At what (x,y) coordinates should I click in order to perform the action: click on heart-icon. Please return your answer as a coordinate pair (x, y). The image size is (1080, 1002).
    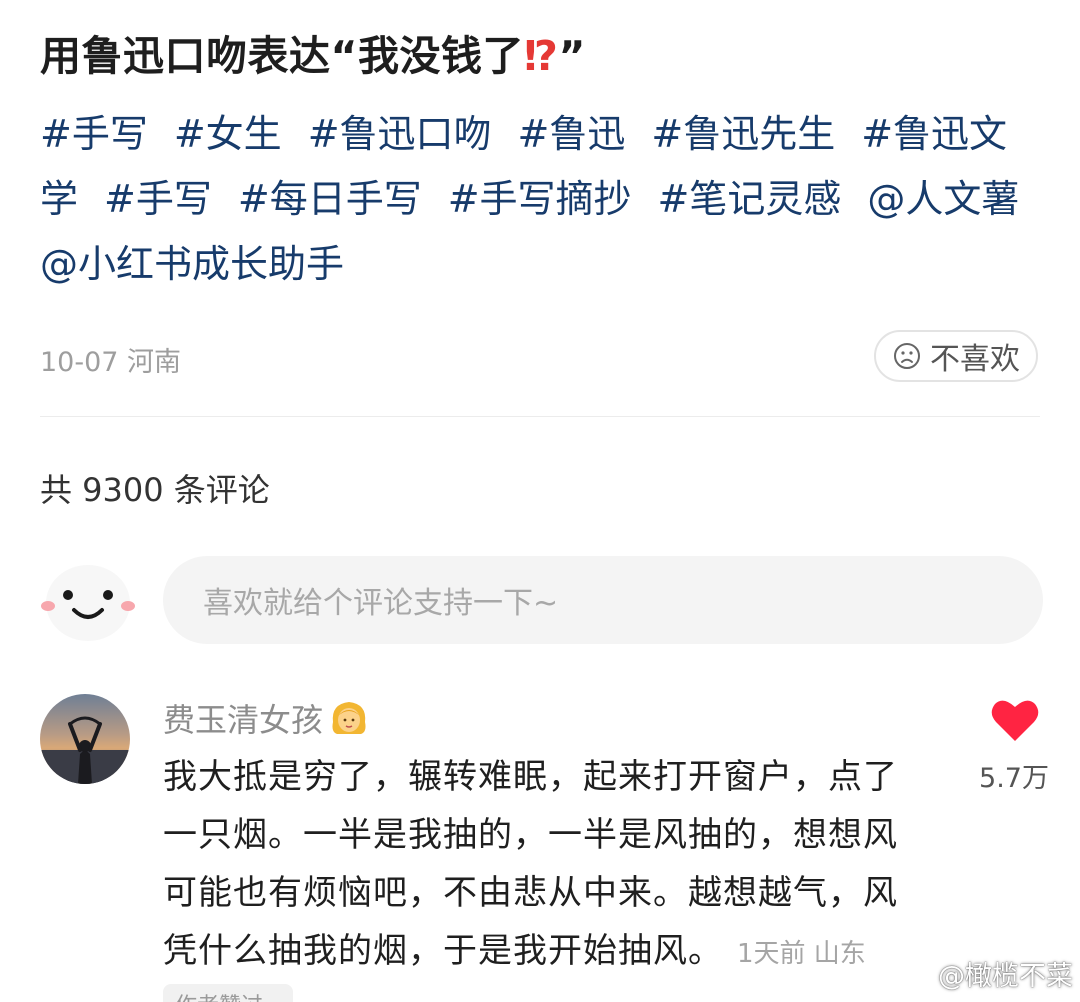
    Looking at the image, I should click on (1015, 720).